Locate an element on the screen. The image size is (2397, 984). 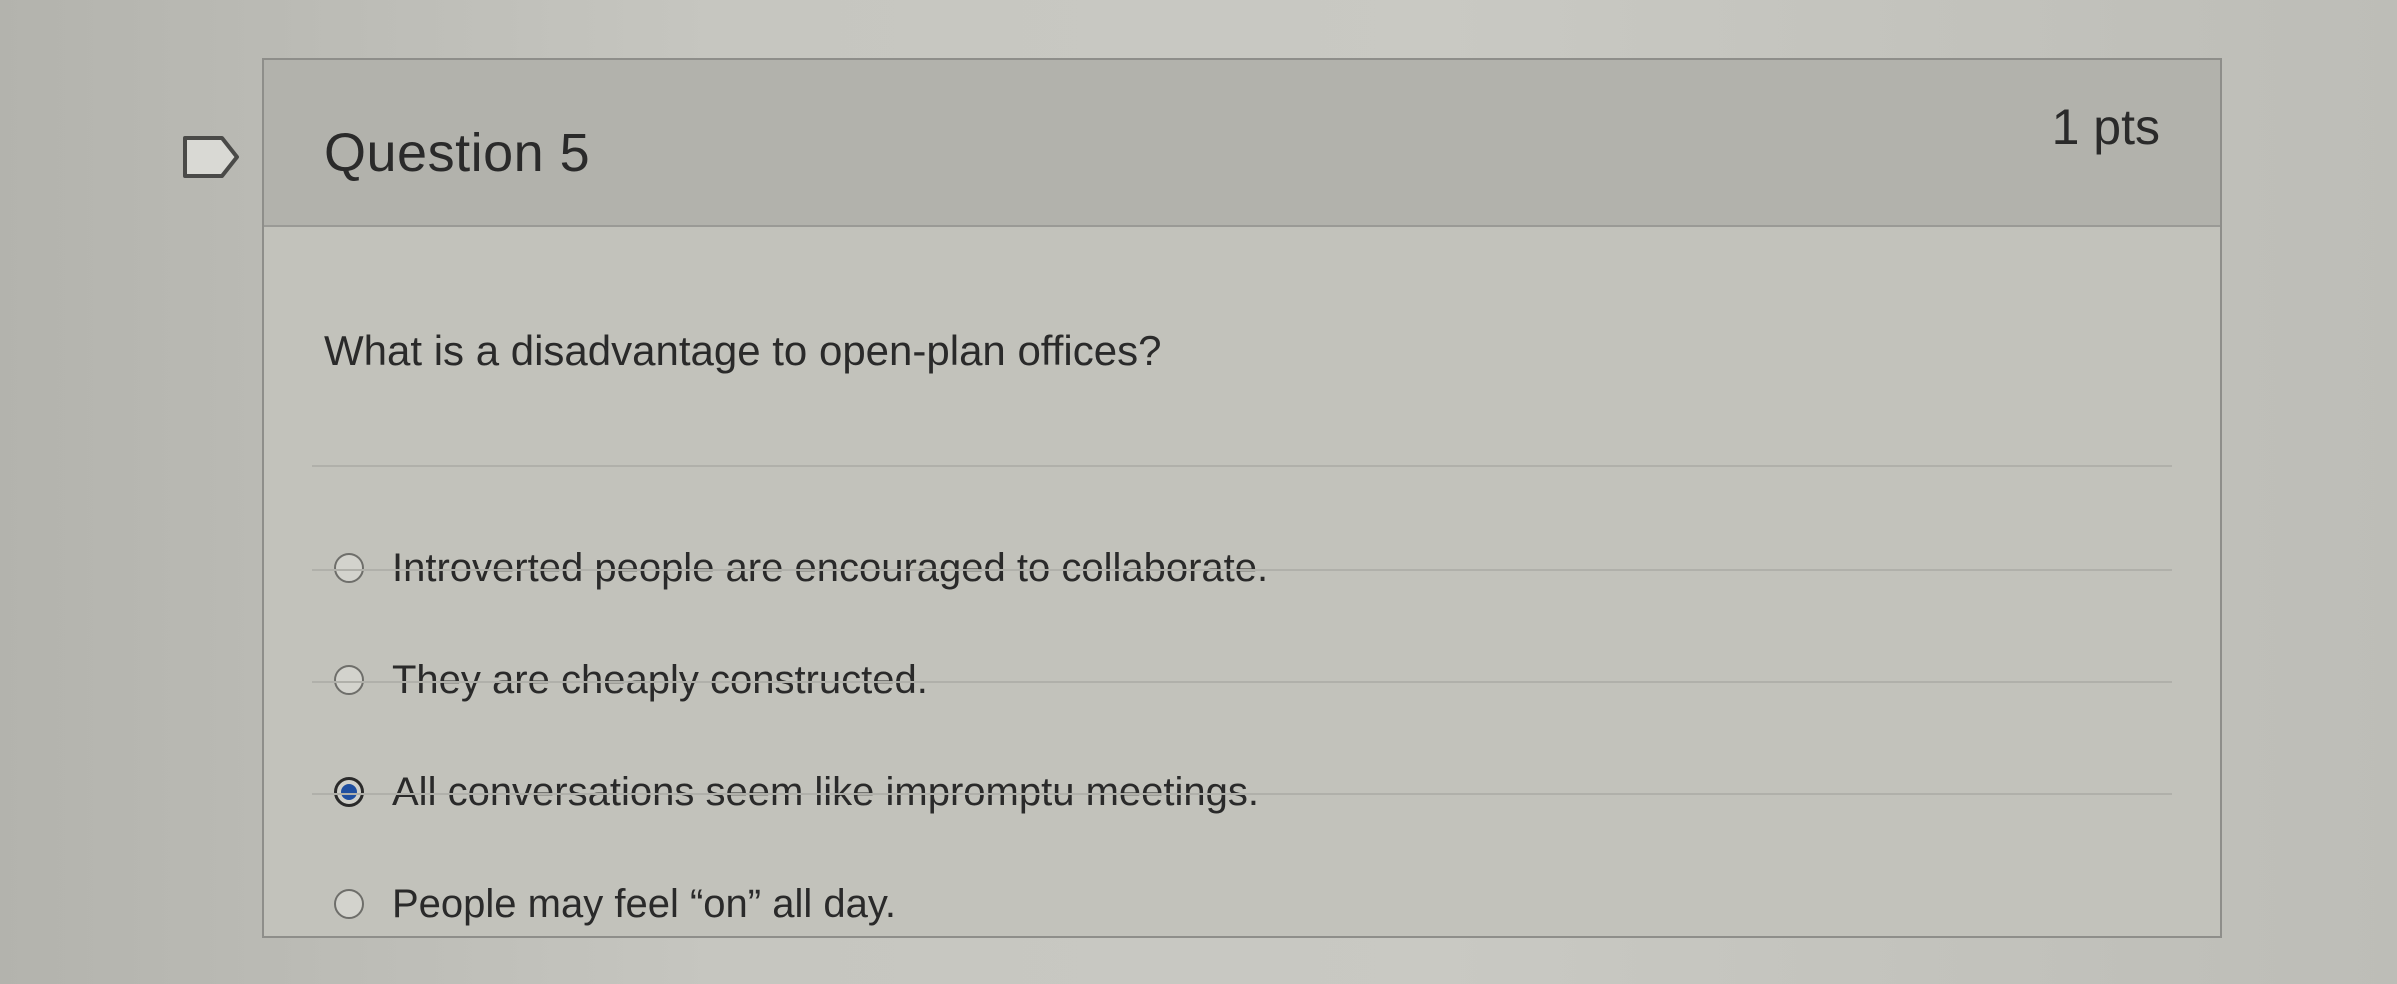
answer-option: People may feel “on” all day. is located at coordinates (1234, 904).